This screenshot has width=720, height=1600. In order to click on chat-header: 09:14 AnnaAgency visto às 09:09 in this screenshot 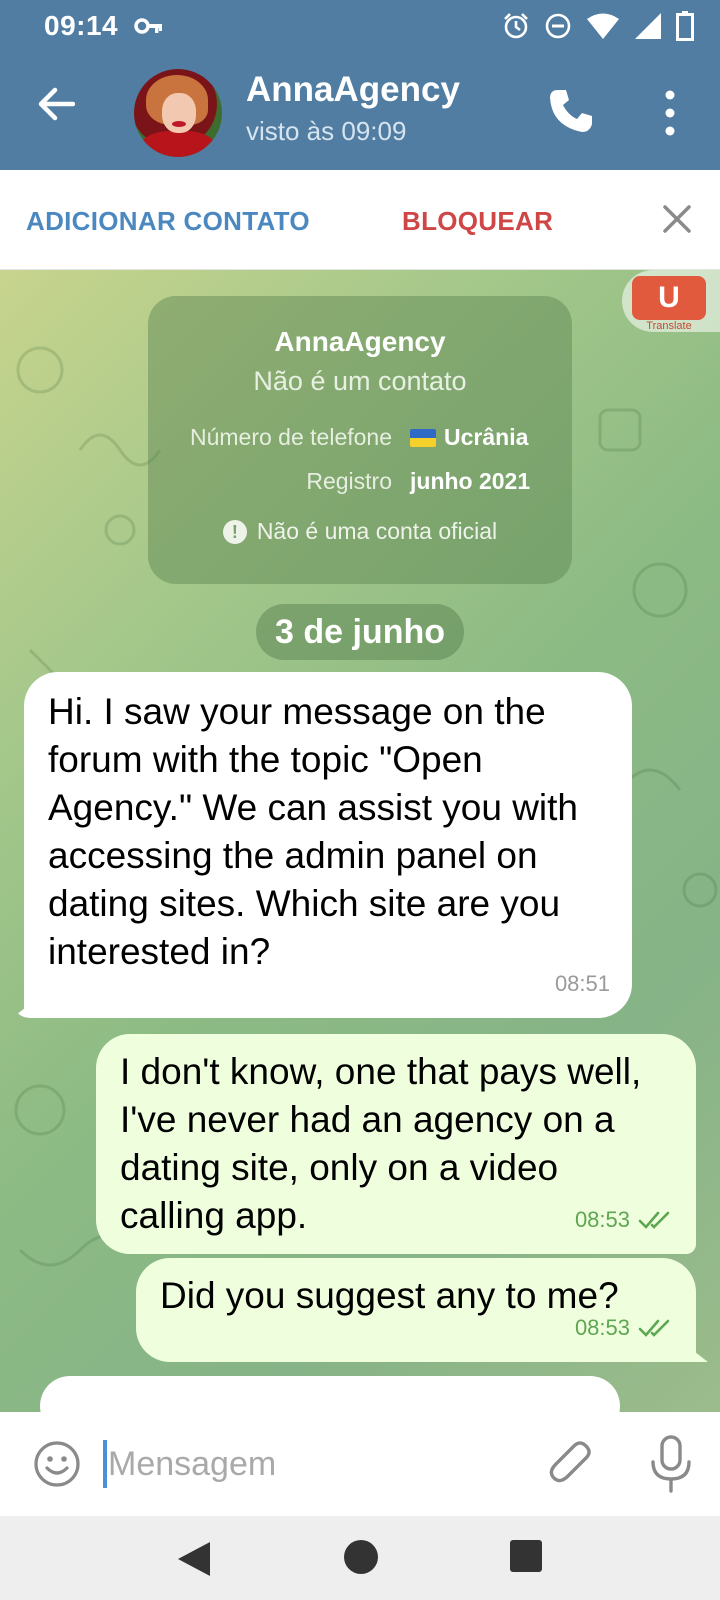, I will do `click(360, 85)`.